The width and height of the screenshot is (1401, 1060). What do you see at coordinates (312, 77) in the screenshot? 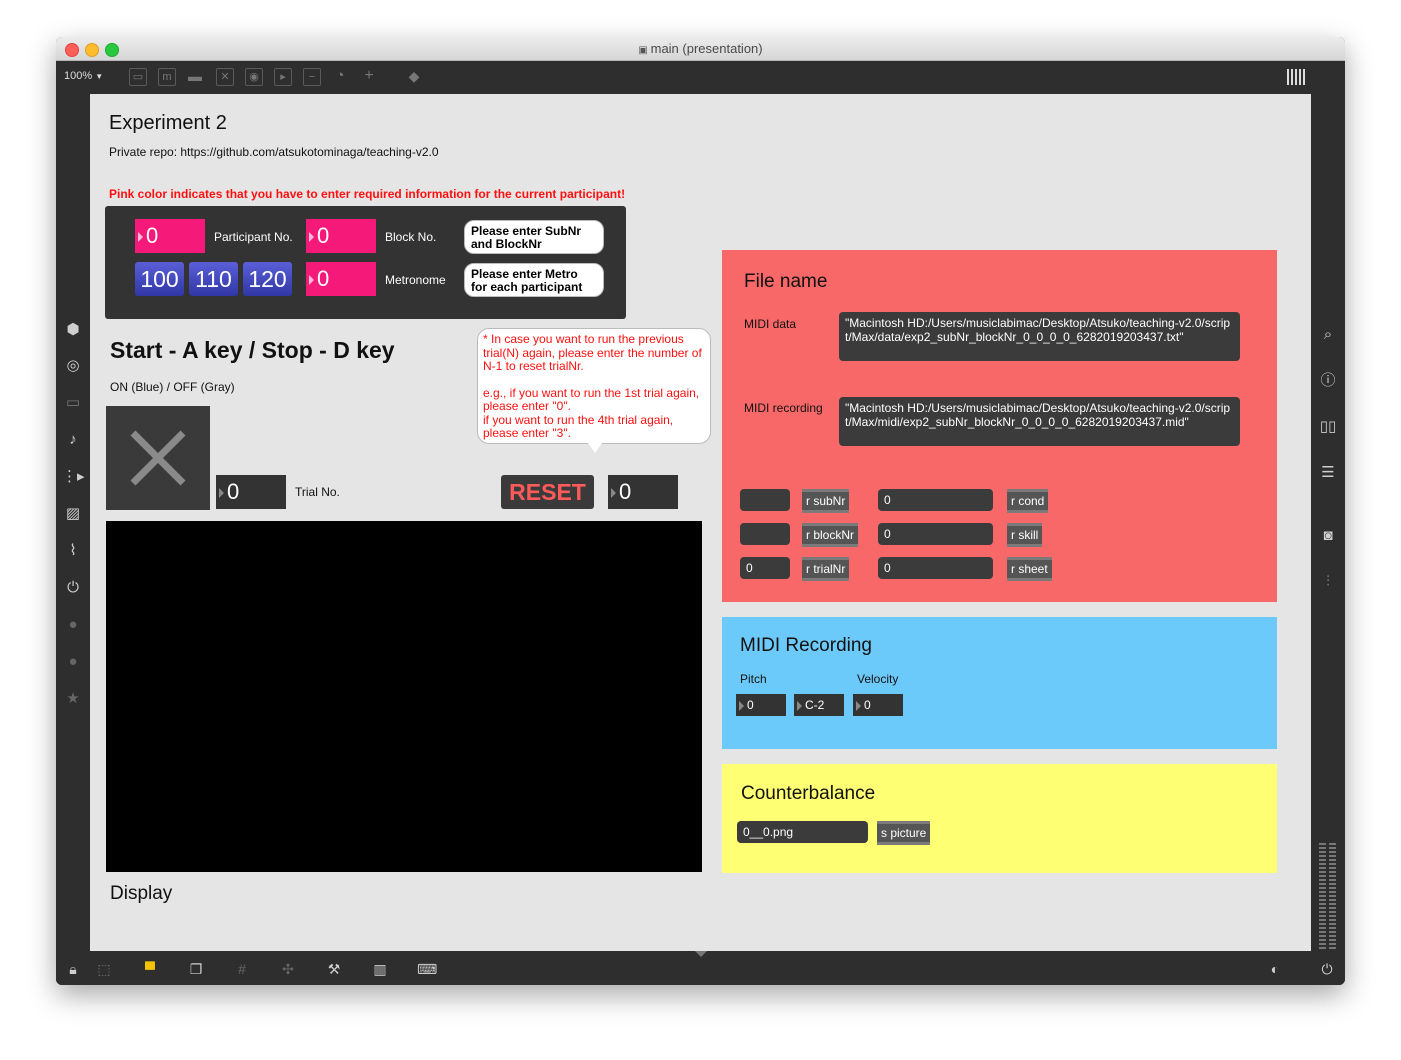
I see `new-slider-icon: −` at bounding box center [312, 77].